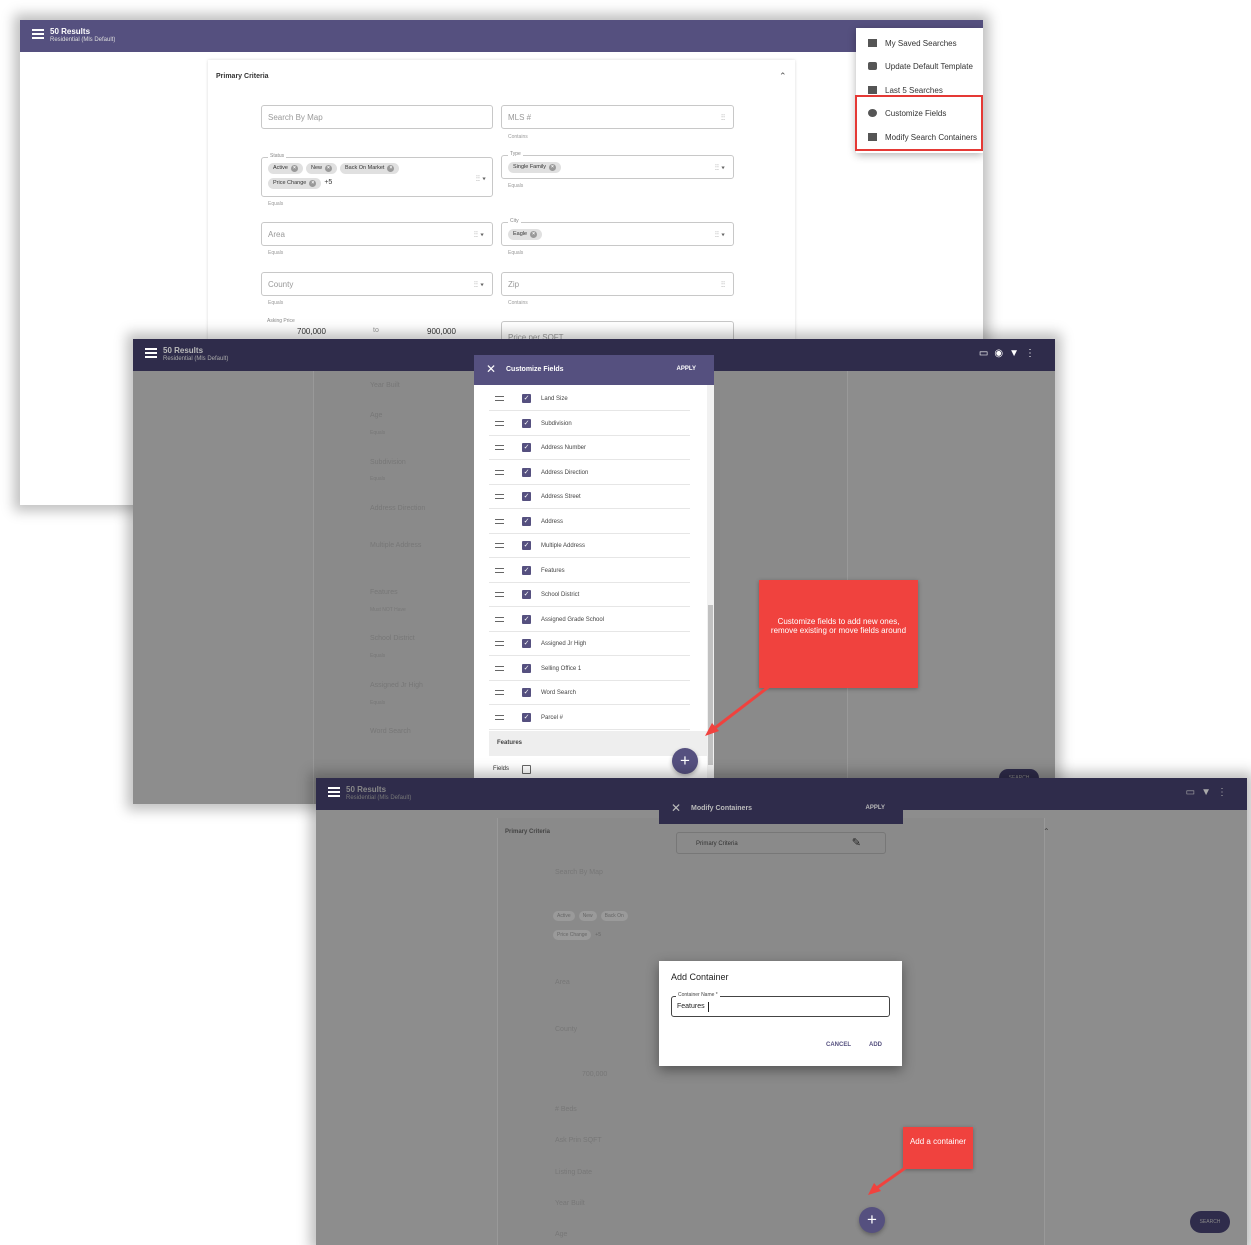 This screenshot has height=1245, width=1251. I want to click on field-row: ✓ Parcel #, so click(589, 718).